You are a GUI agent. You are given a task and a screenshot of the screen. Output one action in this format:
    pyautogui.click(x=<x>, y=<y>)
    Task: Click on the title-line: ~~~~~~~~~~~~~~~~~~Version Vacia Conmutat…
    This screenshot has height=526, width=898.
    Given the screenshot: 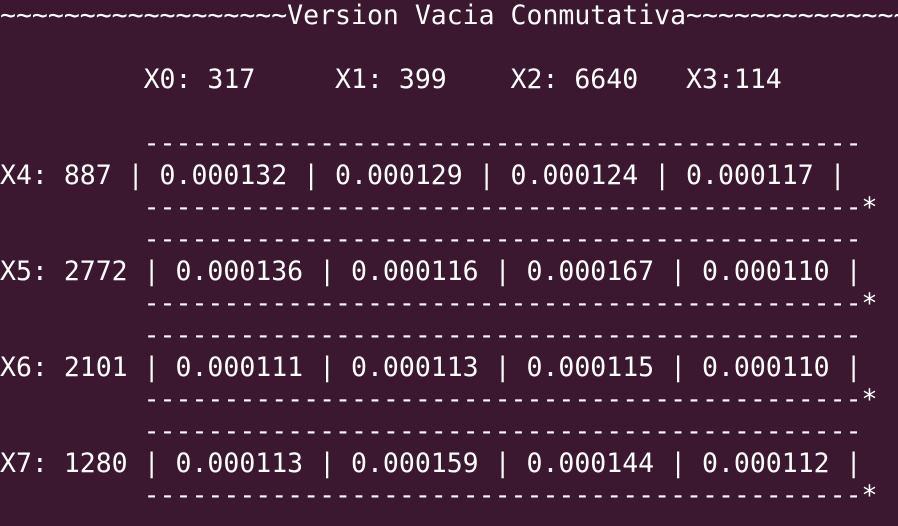 What is the action you would take?
    pyautogui.click(x=449, y=15)
    